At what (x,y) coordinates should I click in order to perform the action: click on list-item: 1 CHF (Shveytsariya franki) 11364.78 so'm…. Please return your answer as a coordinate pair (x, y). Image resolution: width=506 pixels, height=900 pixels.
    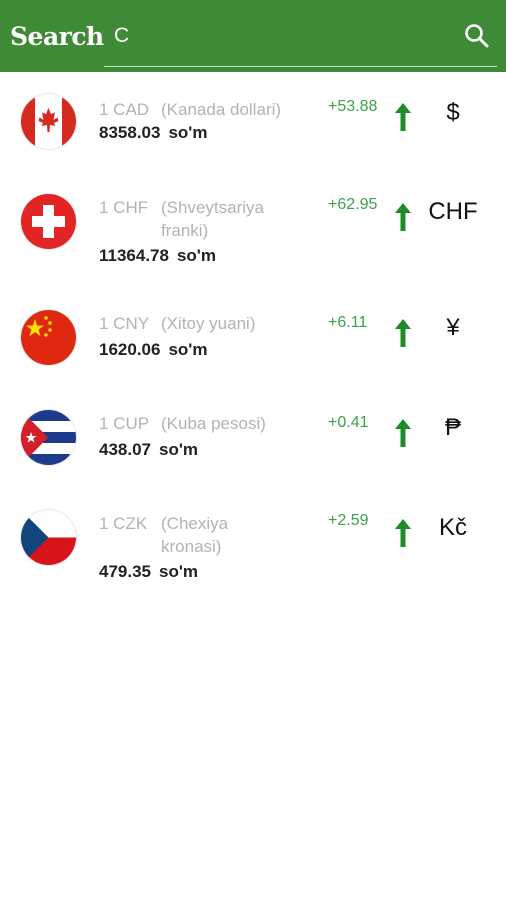
    Looking at the image, I should click on (253, 242).